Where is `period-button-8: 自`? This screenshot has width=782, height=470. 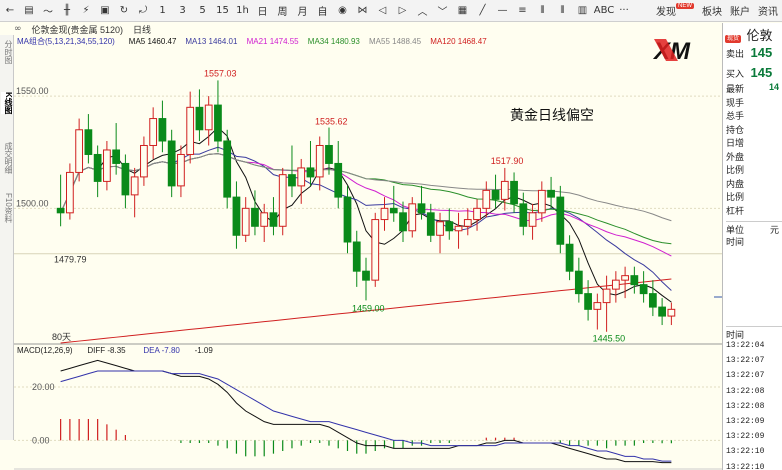
period-button-8: 自 is located at coordinates (322, 11).